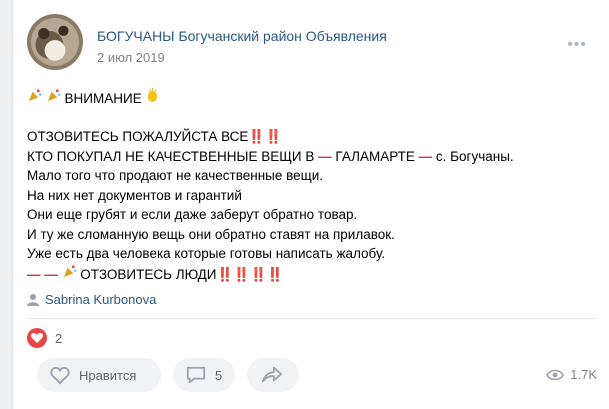 The height and width of the screenshot is (409, 609). I want to click on text-attention: ВНИМАНИЕ, so click(103, 98).